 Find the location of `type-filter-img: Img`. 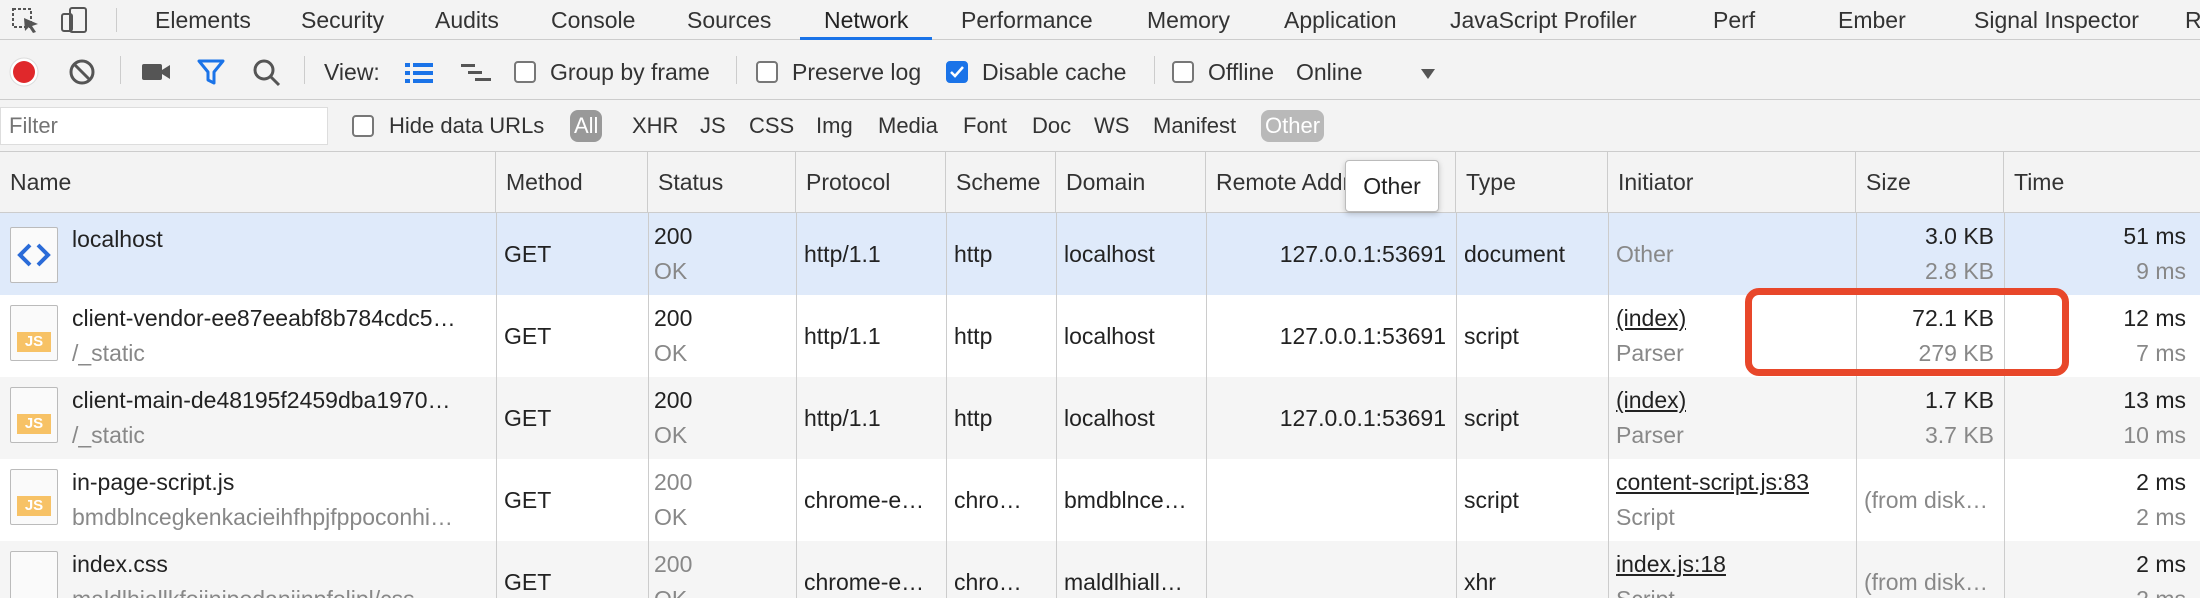

type-filter-img: Img is located at coordinates (834, 126).